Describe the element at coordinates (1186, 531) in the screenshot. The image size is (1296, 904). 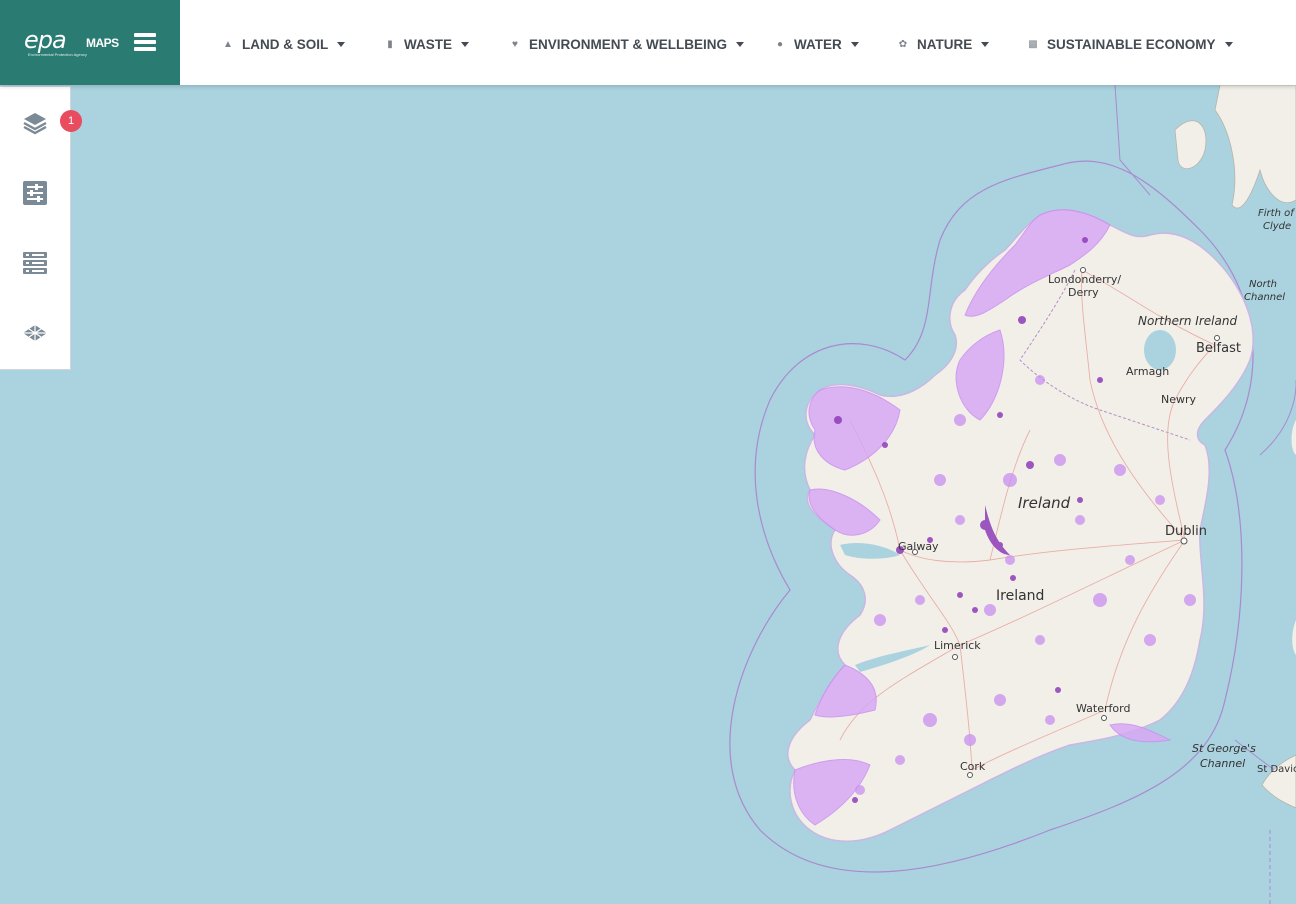
I see `label-dublin: Dublin` at that location.